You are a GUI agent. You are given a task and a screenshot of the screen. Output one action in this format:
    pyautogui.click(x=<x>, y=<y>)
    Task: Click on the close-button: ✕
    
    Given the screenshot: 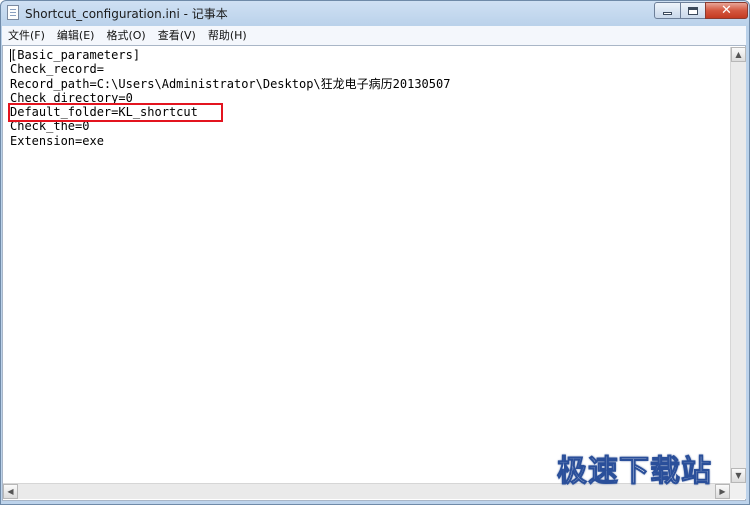 What is the action you would take?
    pyautogui.click(x=726, y=10)
    